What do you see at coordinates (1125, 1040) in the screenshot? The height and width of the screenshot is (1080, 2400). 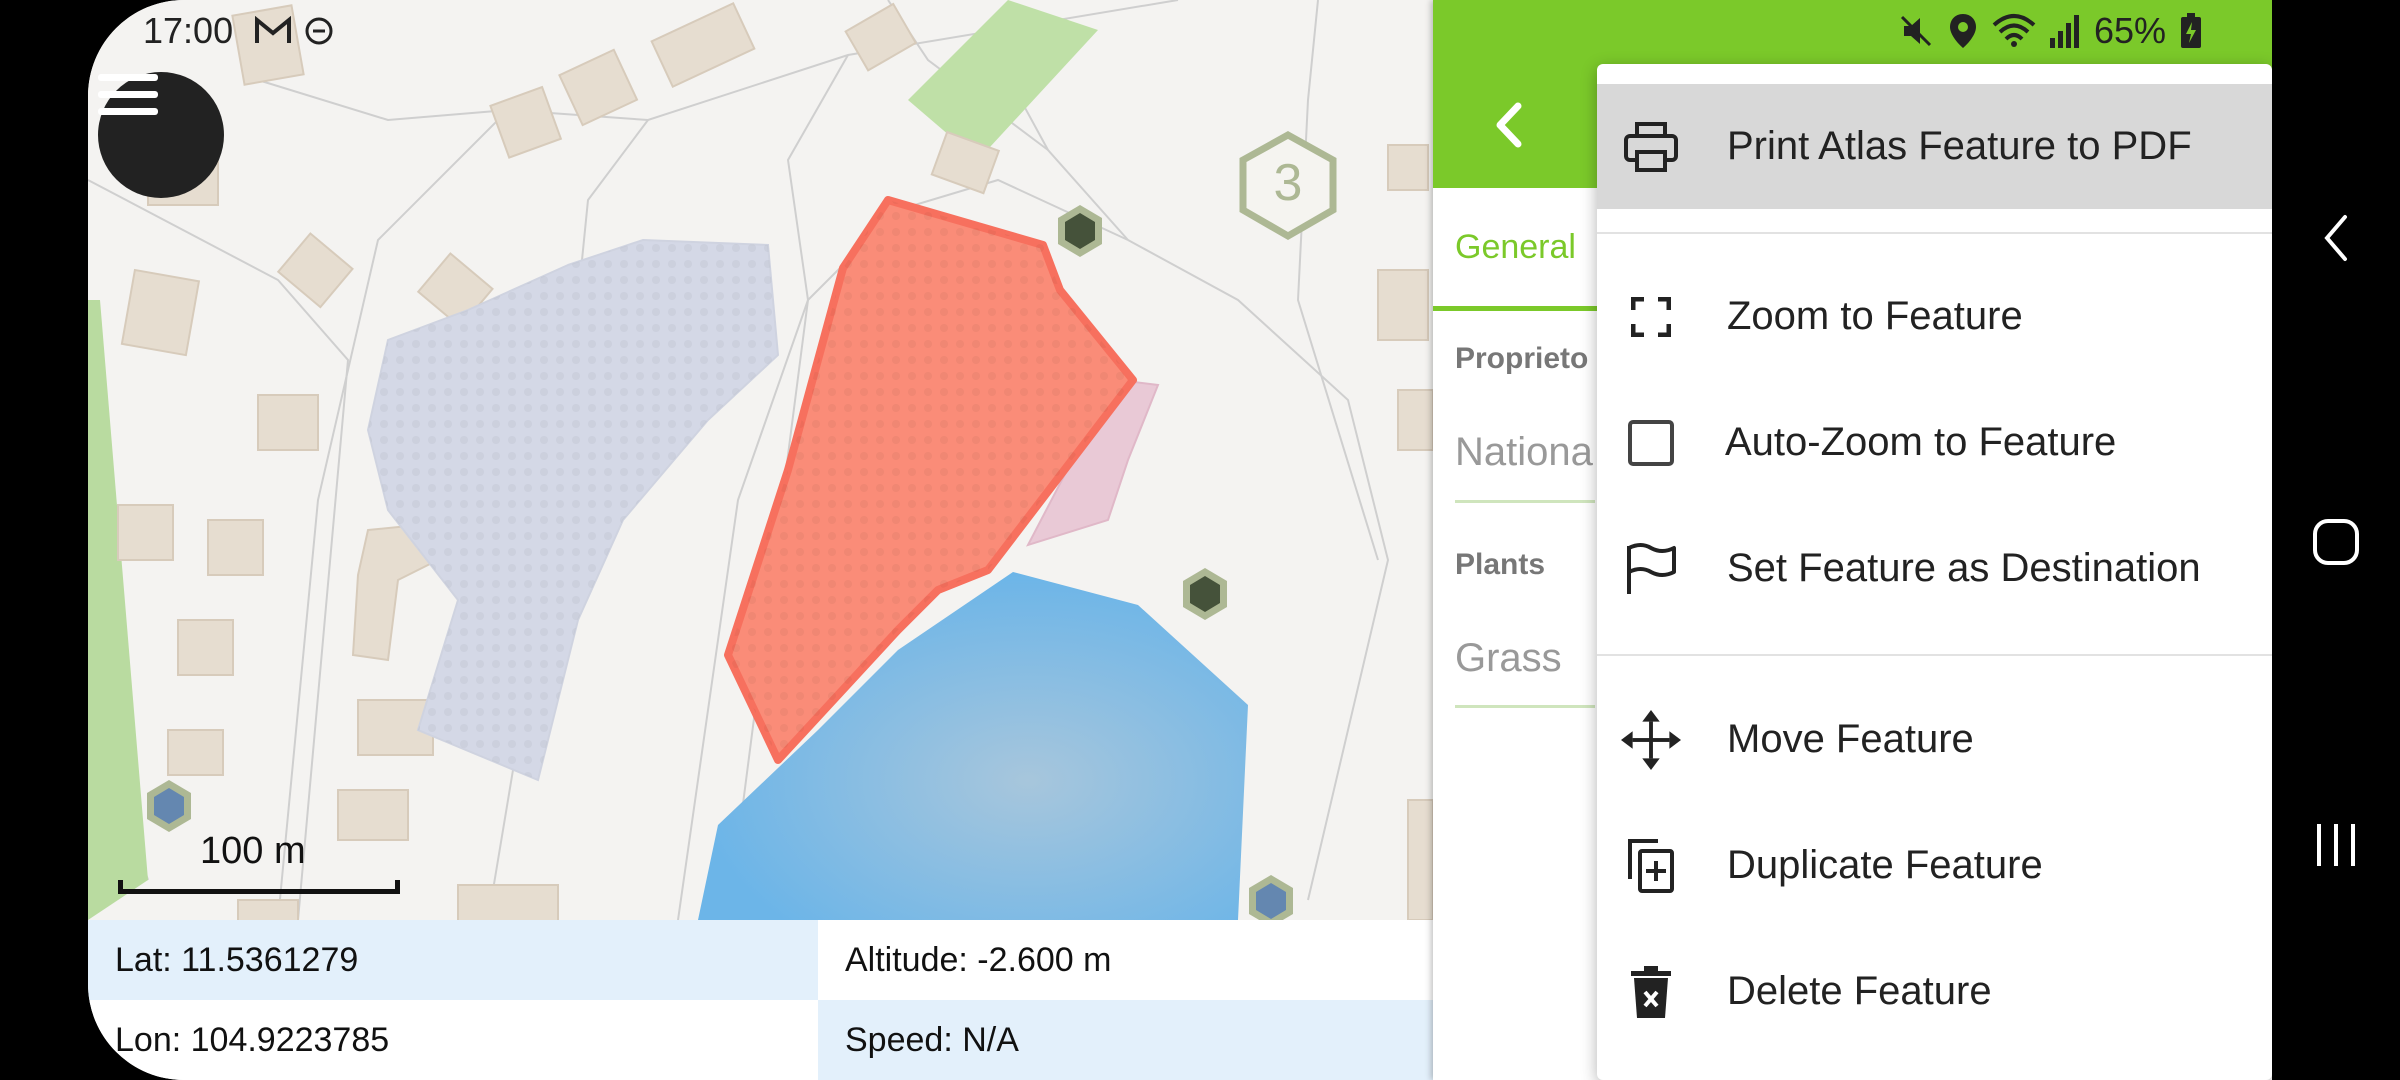 I see `speed-text: Speed: N/A` at bounding box center [1125, 1040].